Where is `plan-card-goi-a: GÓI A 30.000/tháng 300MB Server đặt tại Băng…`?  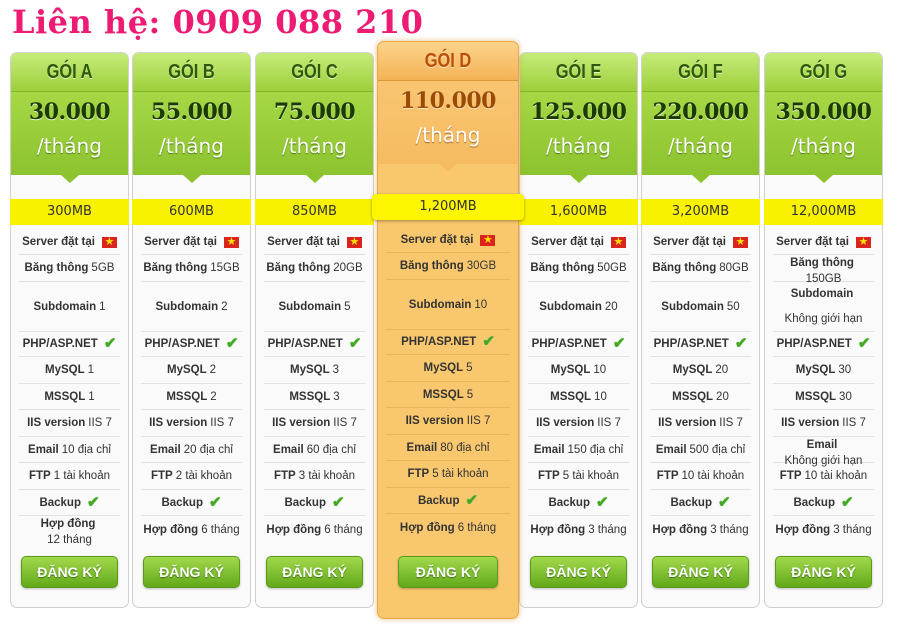 plan-card-goi-a: GÓI A 30.000/tháng 300MB Server đặt tại Băng… is located at coordinates (69, 330).